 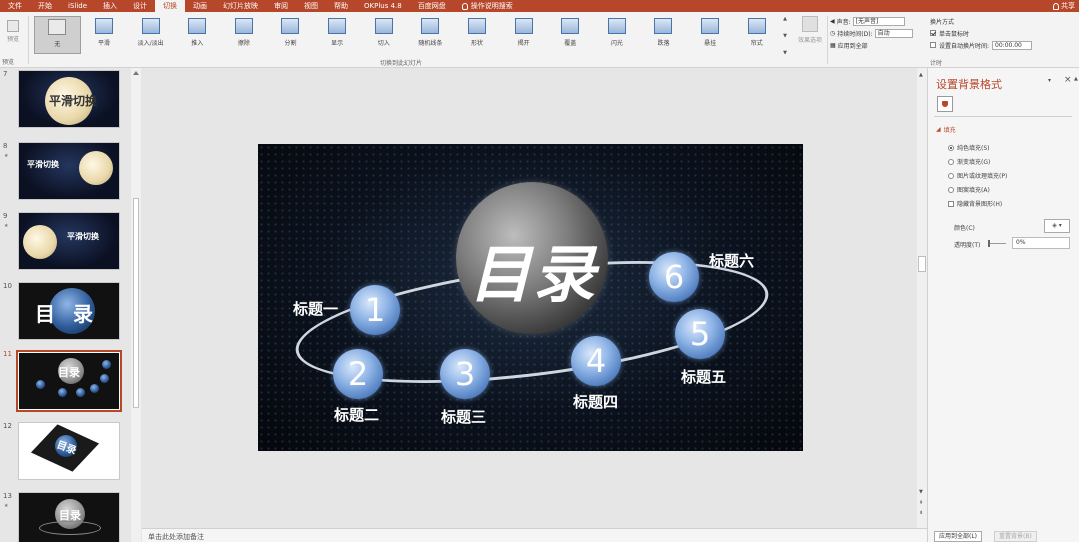 What do you see at coordinates (463, 416) in the screenshot?
I see `item-label-3: 标题三` at bounding box center [463, 416].